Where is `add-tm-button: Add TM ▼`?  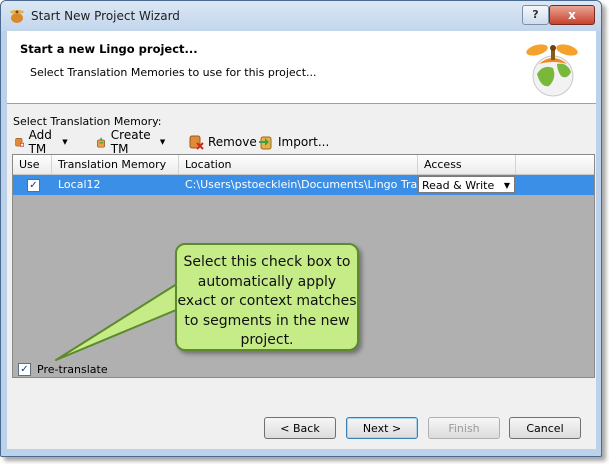
add-tm-button: Add TM ▼ is located at coordinates (41, 142).